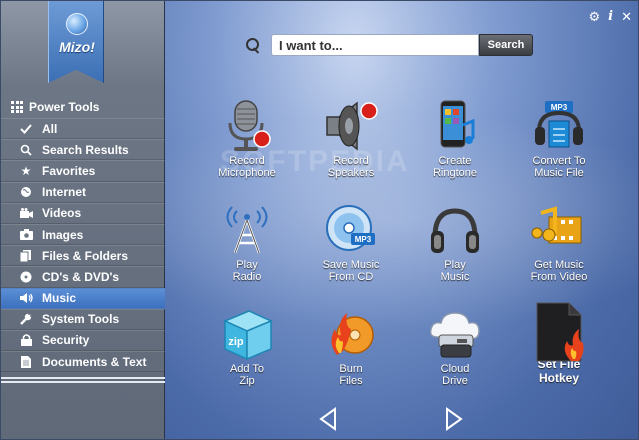 Image resolution: width=639 pixels, height=440 pixels. What do you see at coordinates (559, 332) in the screenshot?
I see `file-hotkey-icon` at bounding box center [559, 332].